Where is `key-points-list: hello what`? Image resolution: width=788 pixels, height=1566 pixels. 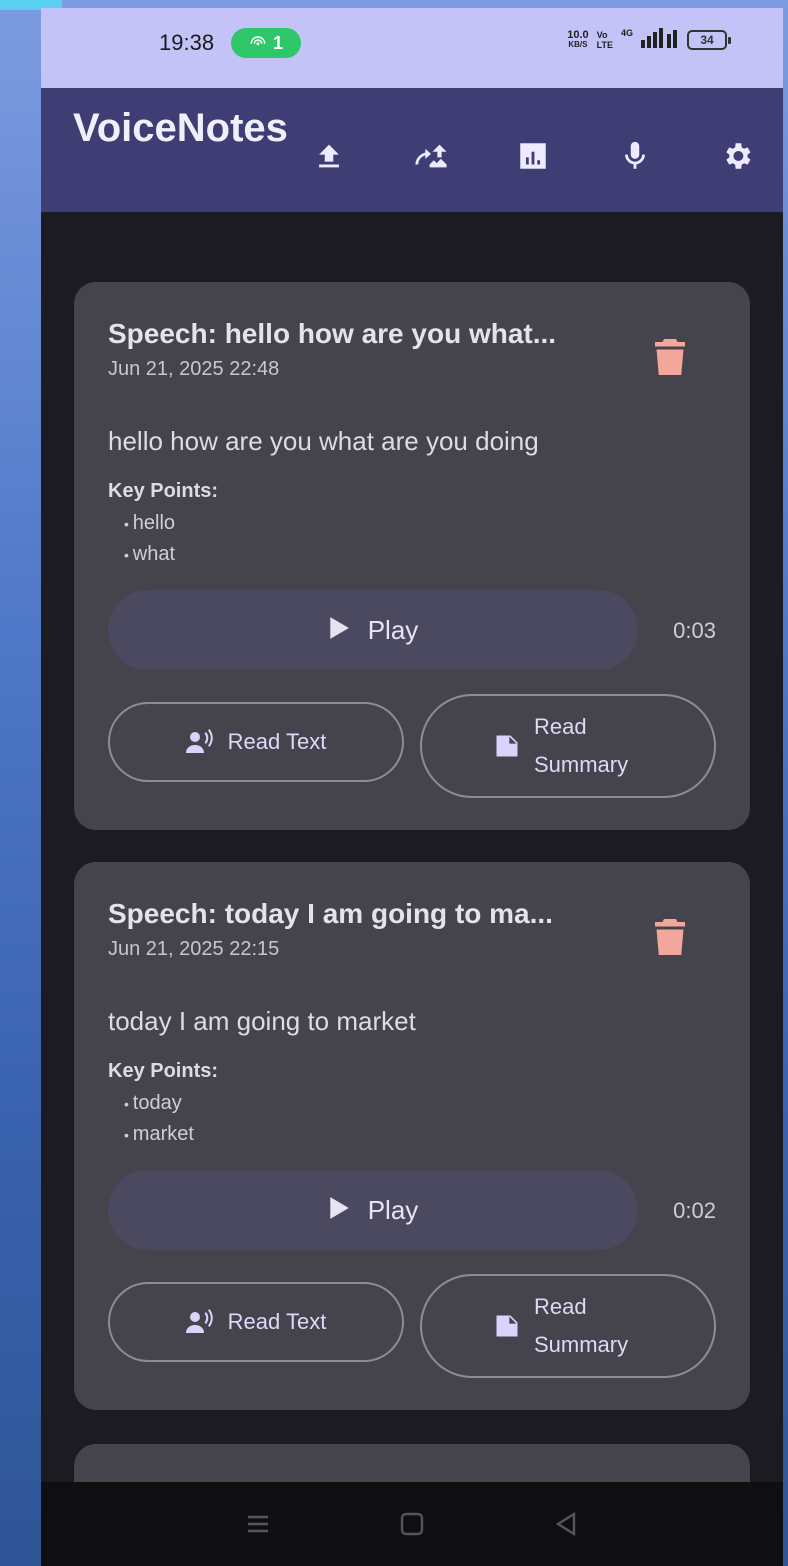 key-points-list: hello what is located at coordinates (149, 539).